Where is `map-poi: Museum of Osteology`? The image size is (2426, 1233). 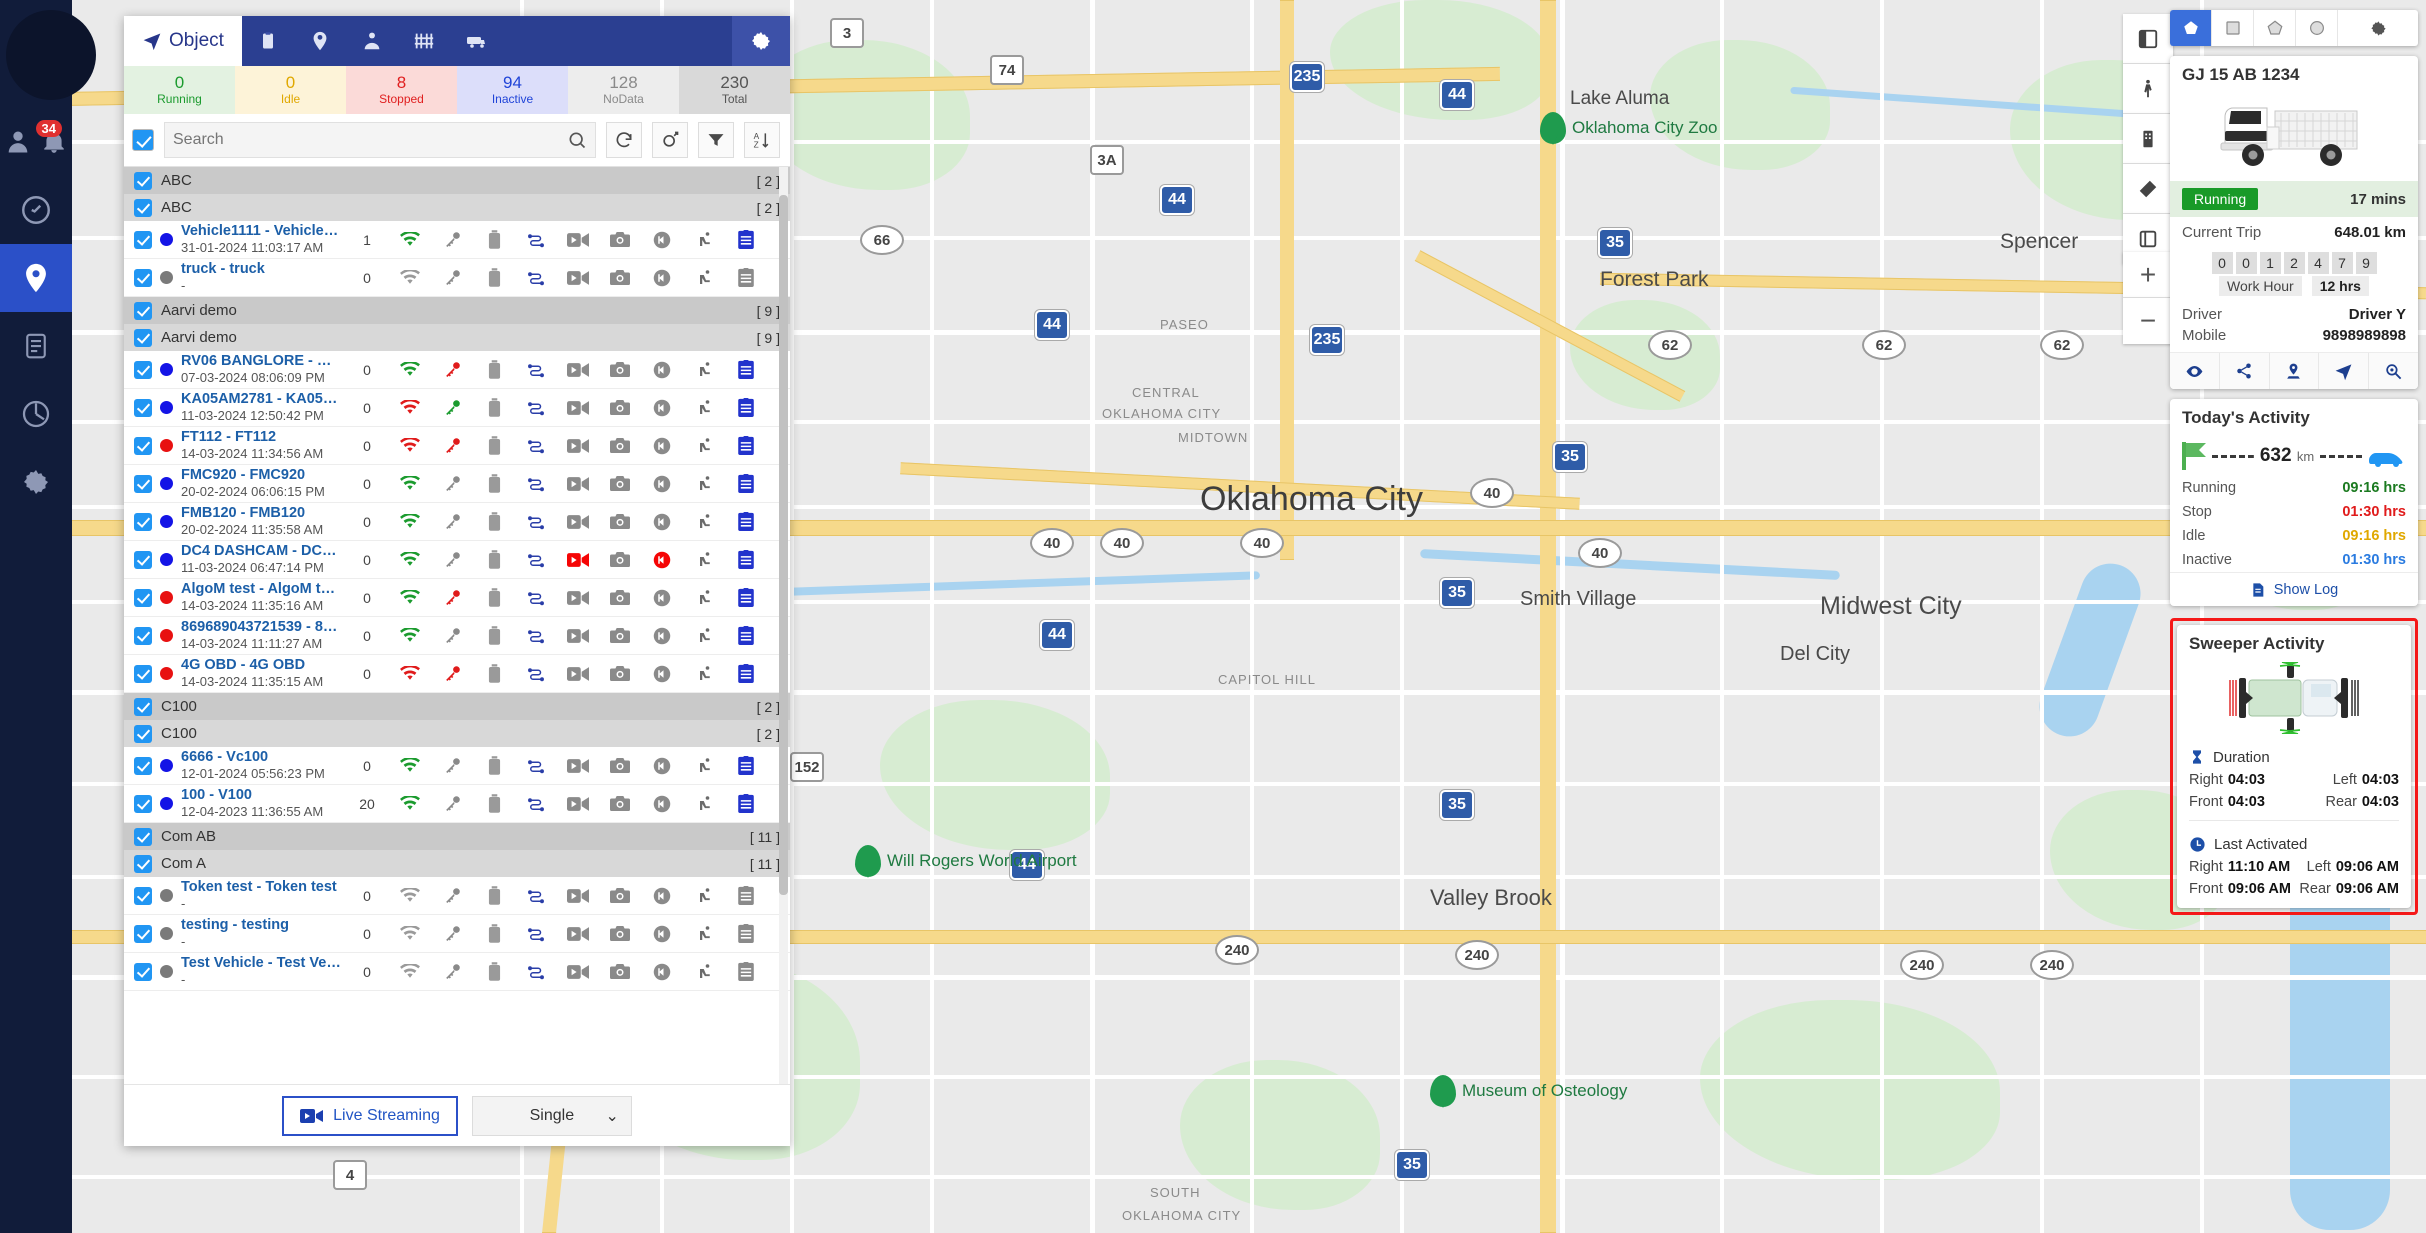 map-poi: Museum of Osteology is located at coordinates (1528, 1091).